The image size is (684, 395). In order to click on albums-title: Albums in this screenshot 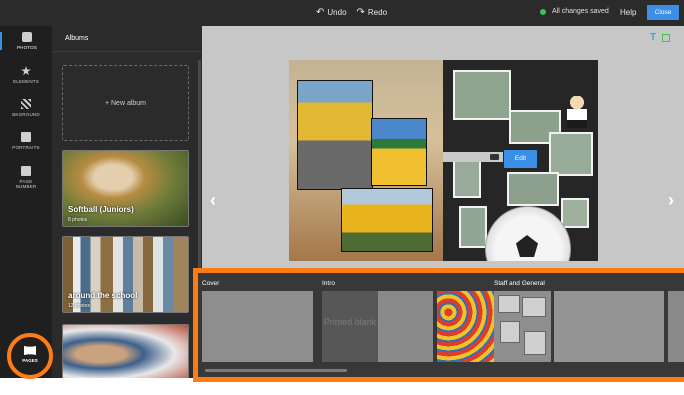, I will do `click(77, 38)`.